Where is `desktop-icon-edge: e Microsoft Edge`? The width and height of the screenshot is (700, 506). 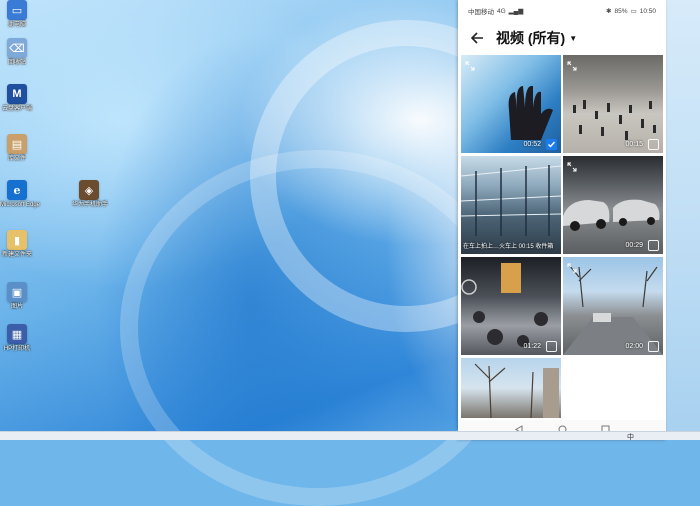
desktop-icon-edge: e Microsoft Edge is located at coordinates (20, 194).